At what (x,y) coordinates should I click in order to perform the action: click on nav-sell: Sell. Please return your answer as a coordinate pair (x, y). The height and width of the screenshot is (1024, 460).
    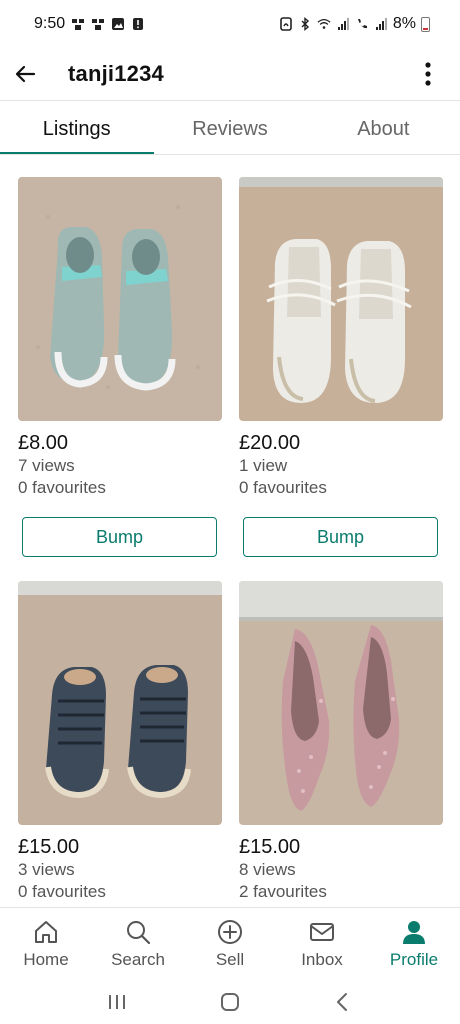
    Looking at the image, I should click on (230, 943).